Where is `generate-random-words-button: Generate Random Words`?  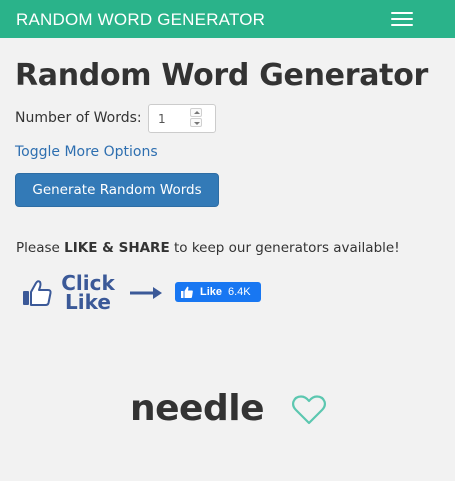 generate-random-words-button: Generate Random Words is located at coordinates (117, 190).